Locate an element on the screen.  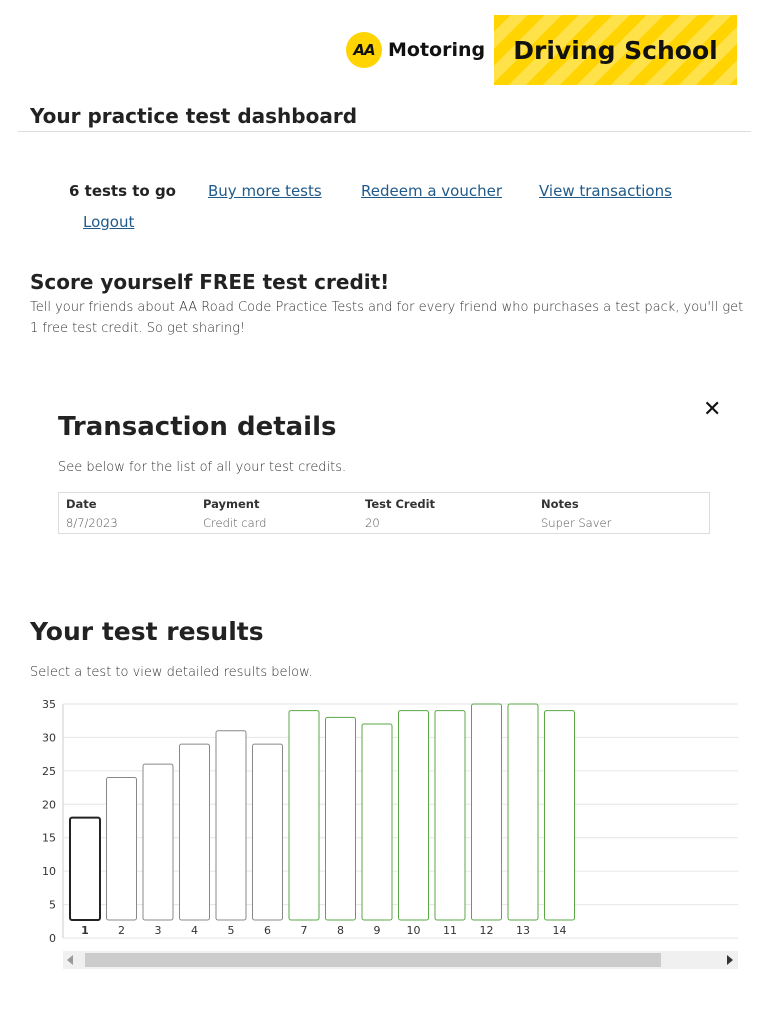
table-cell-notes: Super Saver is located at coordinates (576, 523).